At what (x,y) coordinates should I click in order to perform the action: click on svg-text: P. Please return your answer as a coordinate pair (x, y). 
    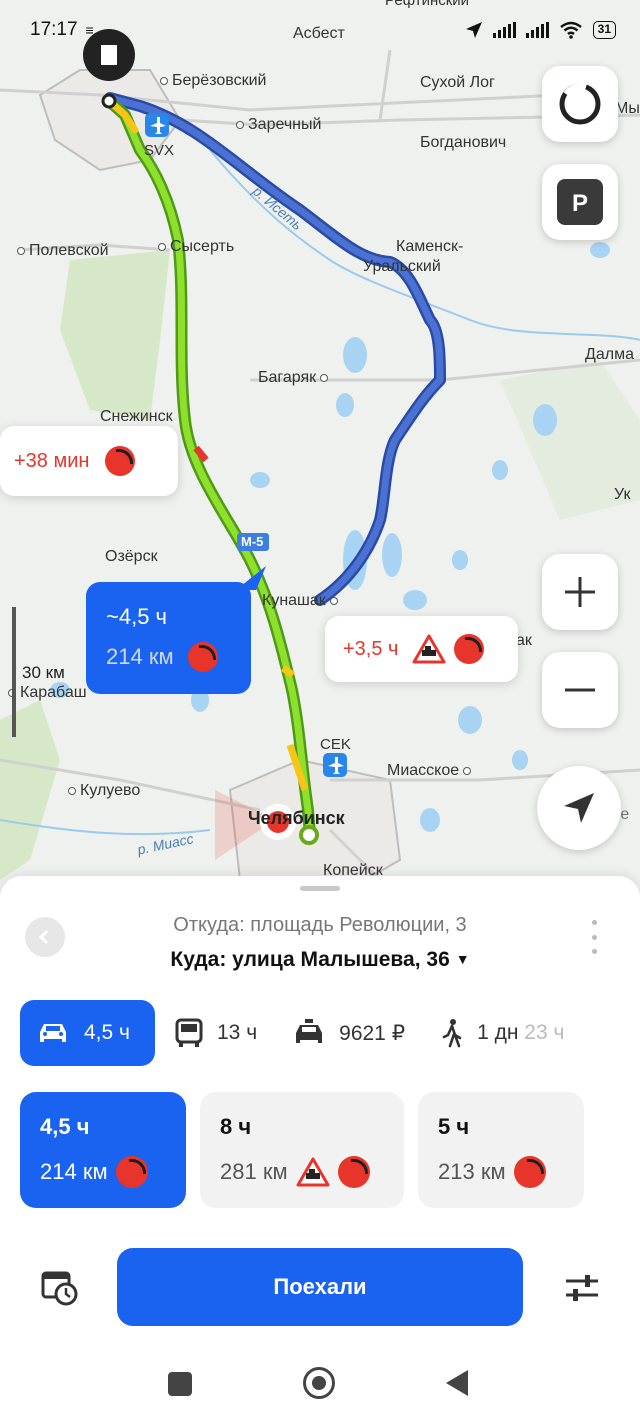
    Looking at the image, I should click on (580, 203).